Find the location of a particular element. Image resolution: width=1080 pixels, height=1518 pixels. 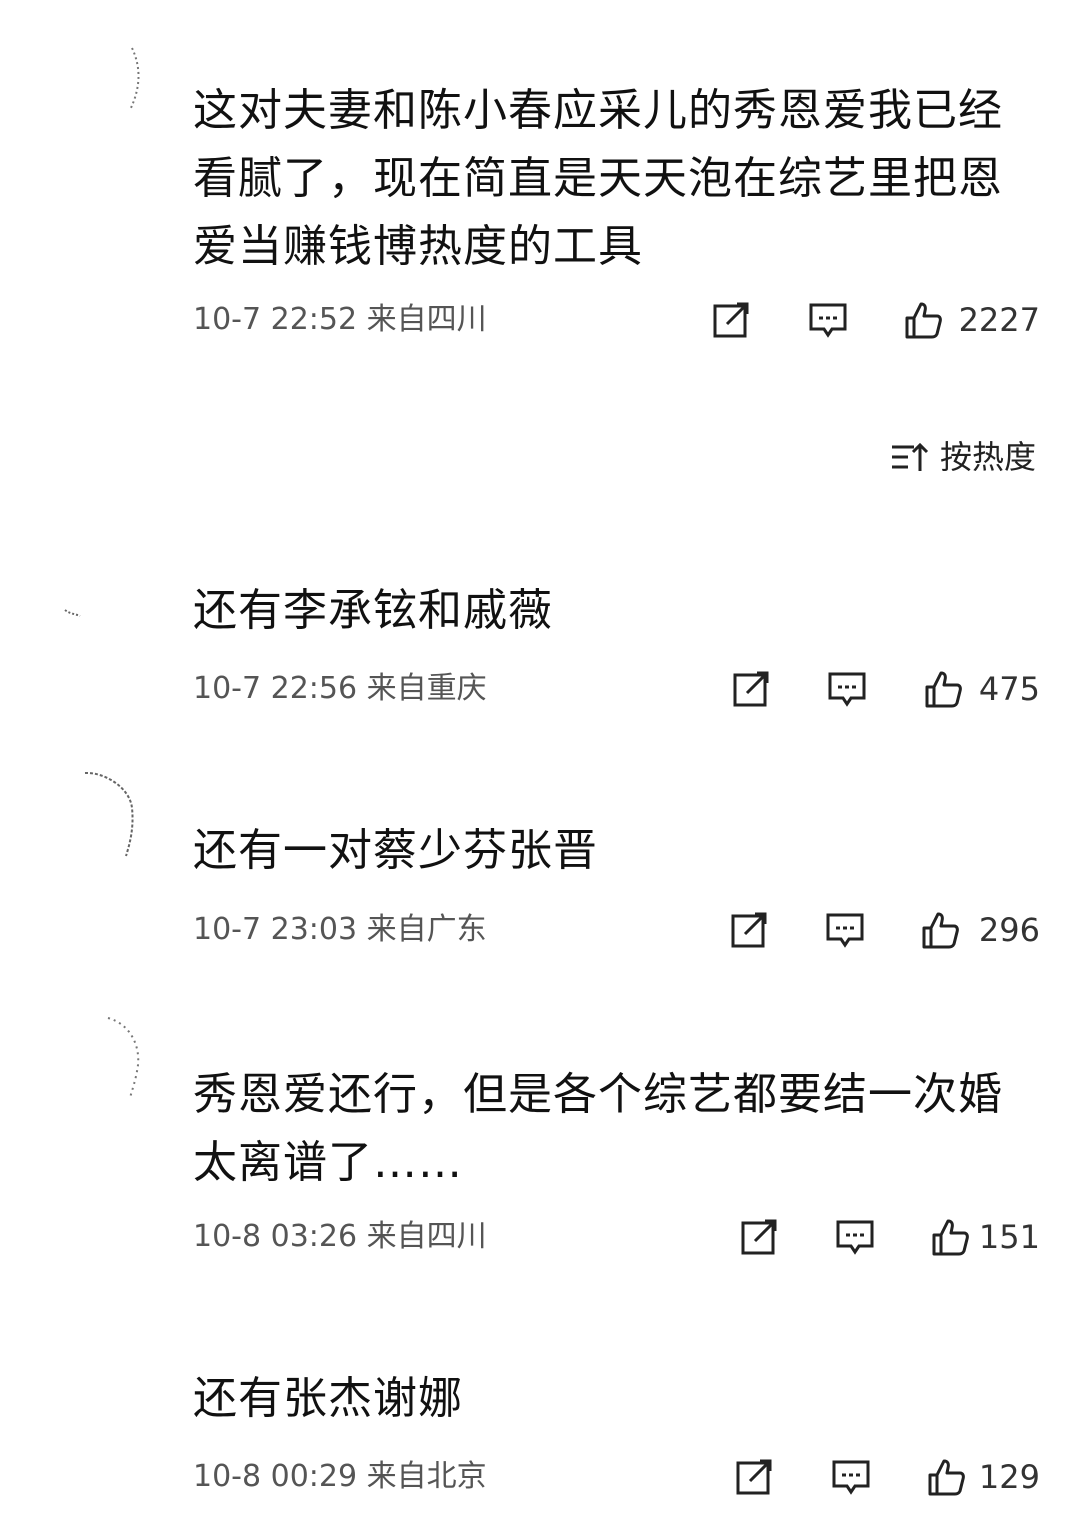

like-count: 296 is located at coordinates (1009, 930).